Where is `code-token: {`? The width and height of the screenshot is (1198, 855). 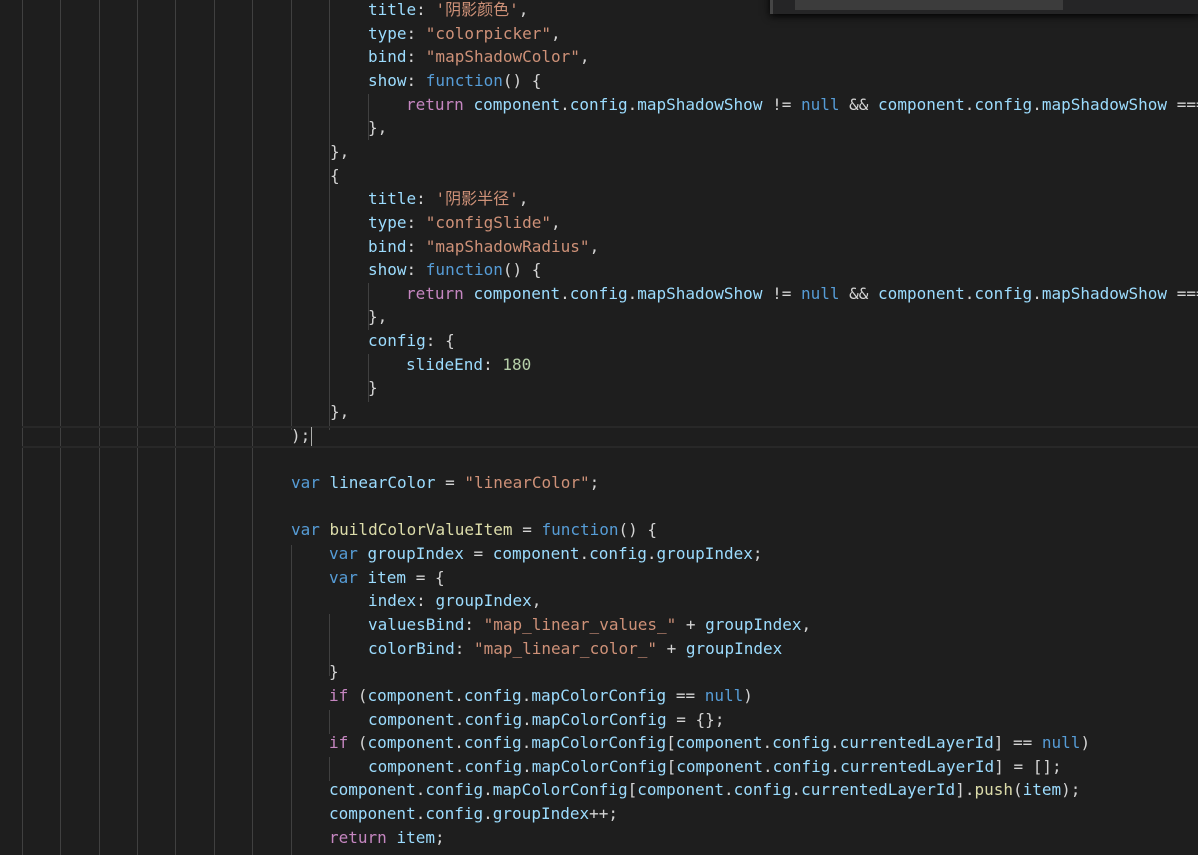
code-token: { is located at coordinates (335, 175).